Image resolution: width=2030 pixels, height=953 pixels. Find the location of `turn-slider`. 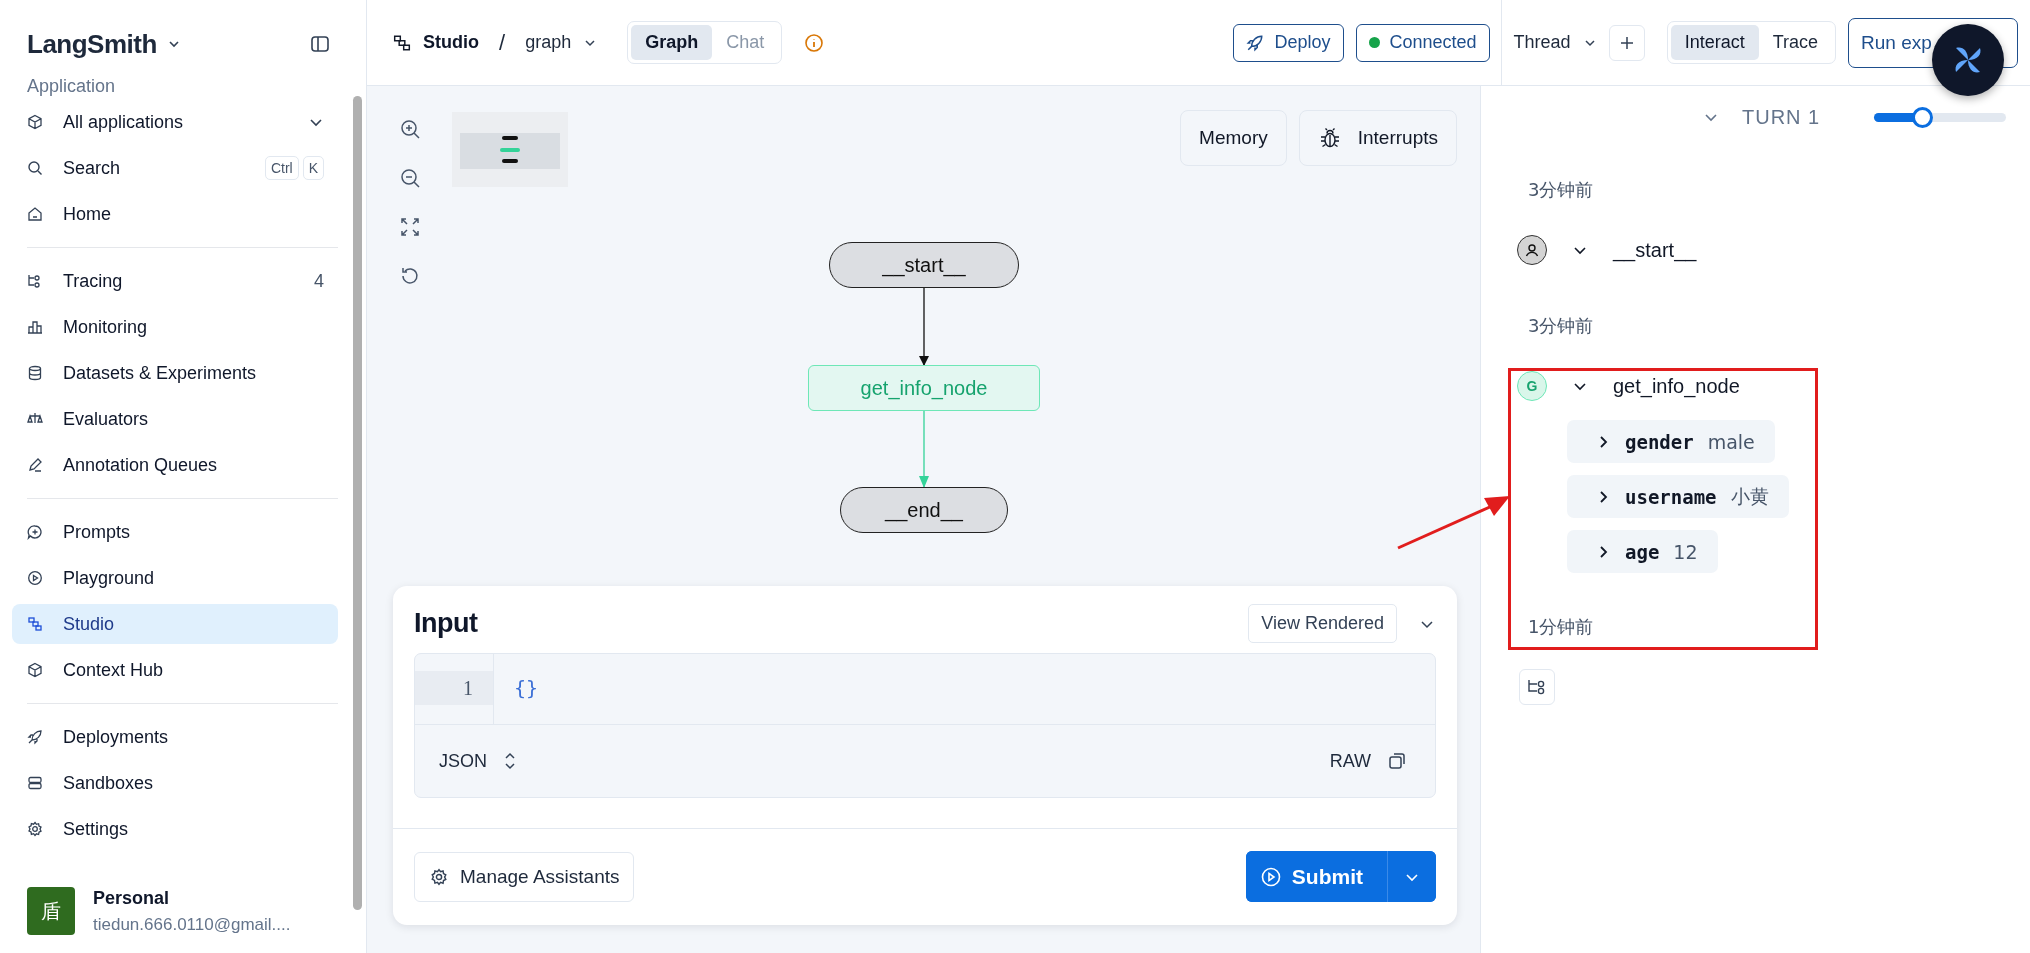

turn-slider is located at coordinates (1940, 117).